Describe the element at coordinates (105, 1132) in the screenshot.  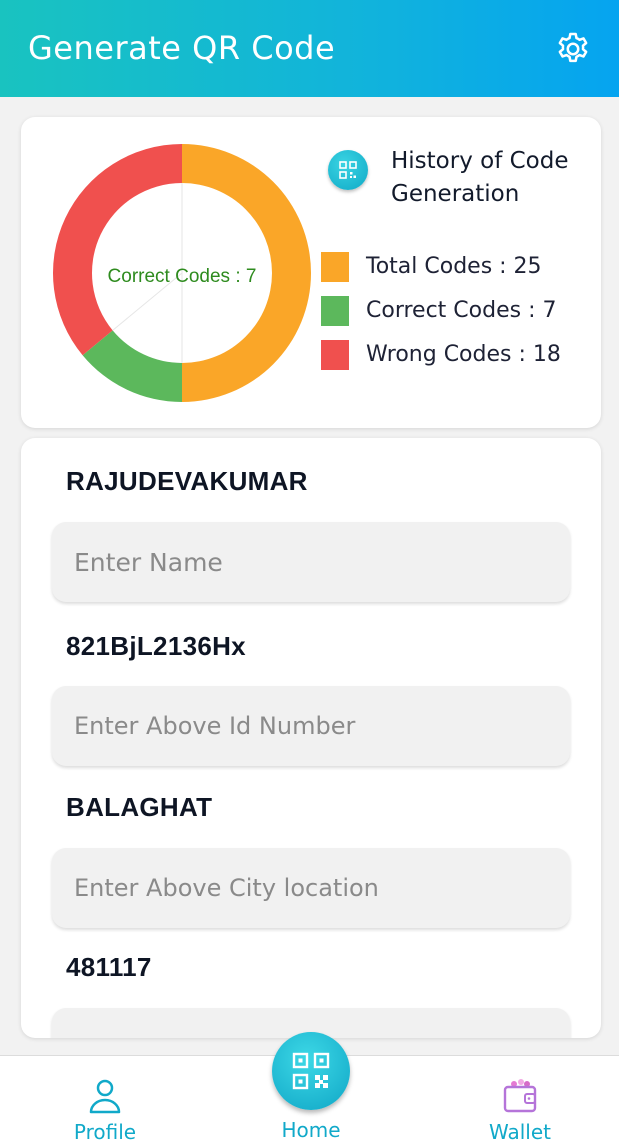
I see `nav-profile-label: Profile` at that location.